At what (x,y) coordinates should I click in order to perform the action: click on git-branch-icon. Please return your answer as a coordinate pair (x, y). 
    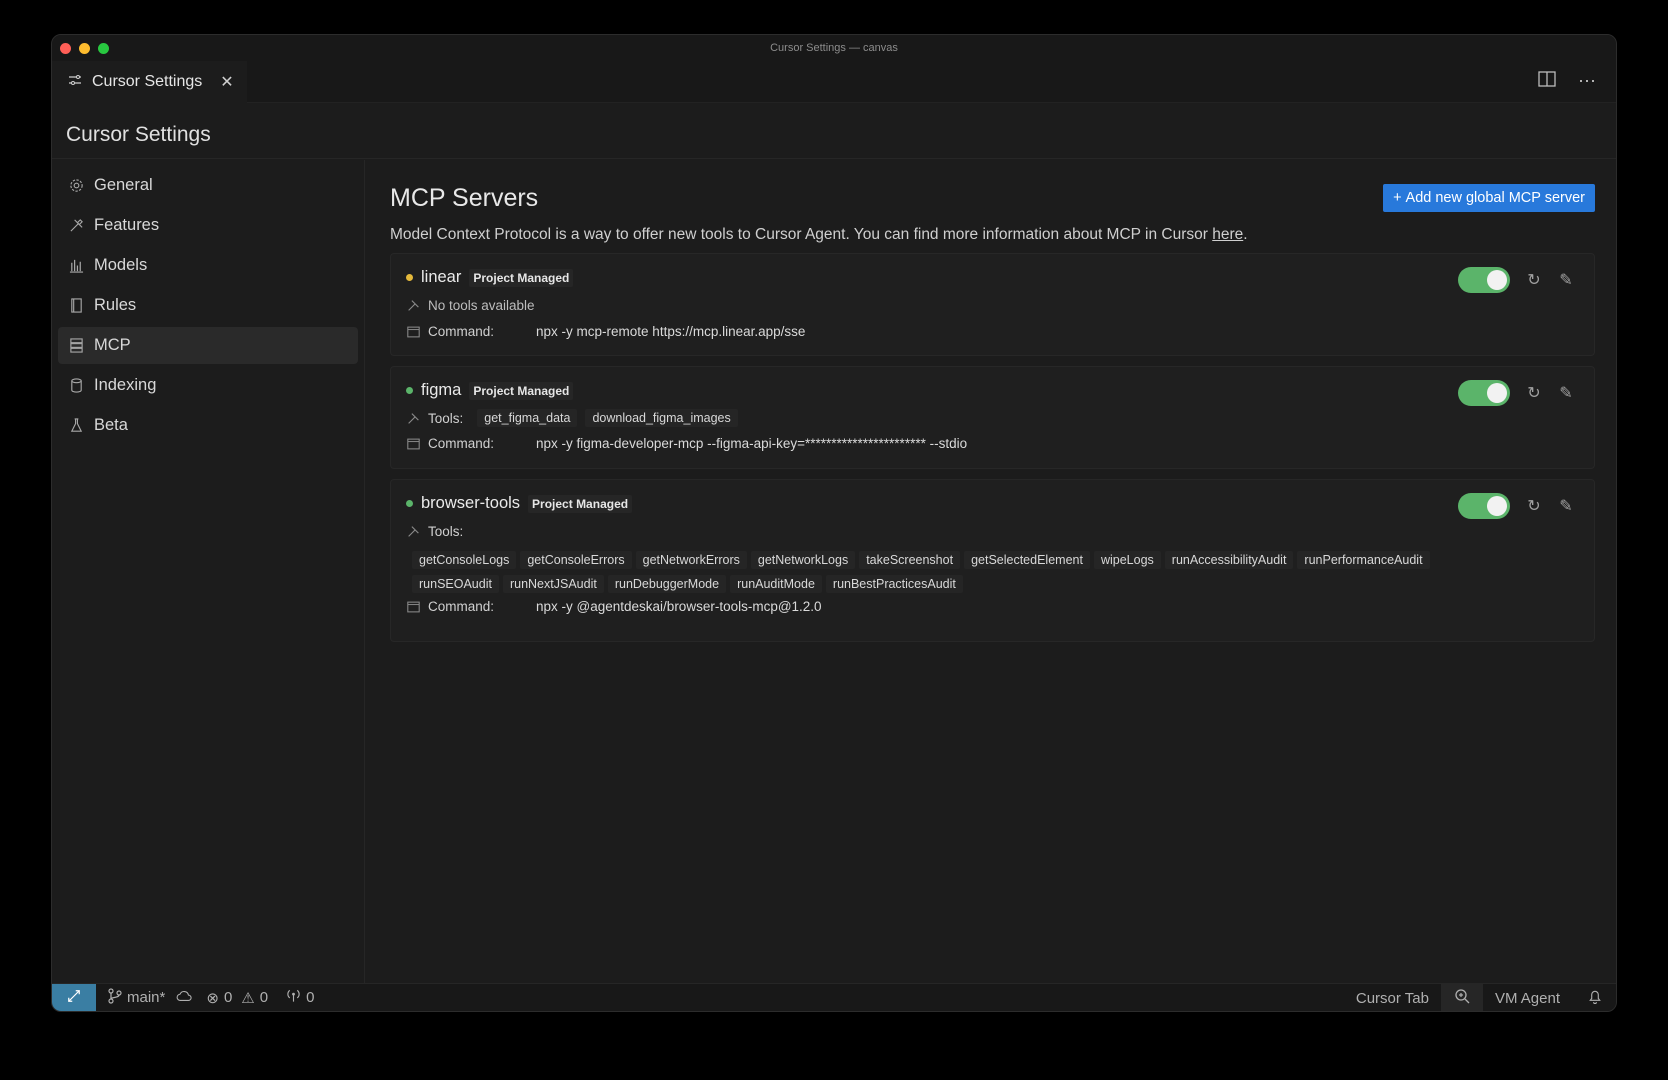
    Looking at the image, I should click on (115, 997).